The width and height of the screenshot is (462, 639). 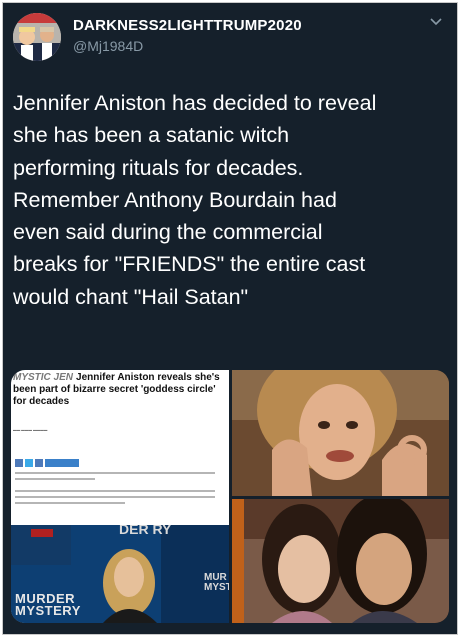 What do you see at coordinates (168, 232) in the screenshot?
I see `tweet-line: even said during the commercial` at bounding box center [168, 232].